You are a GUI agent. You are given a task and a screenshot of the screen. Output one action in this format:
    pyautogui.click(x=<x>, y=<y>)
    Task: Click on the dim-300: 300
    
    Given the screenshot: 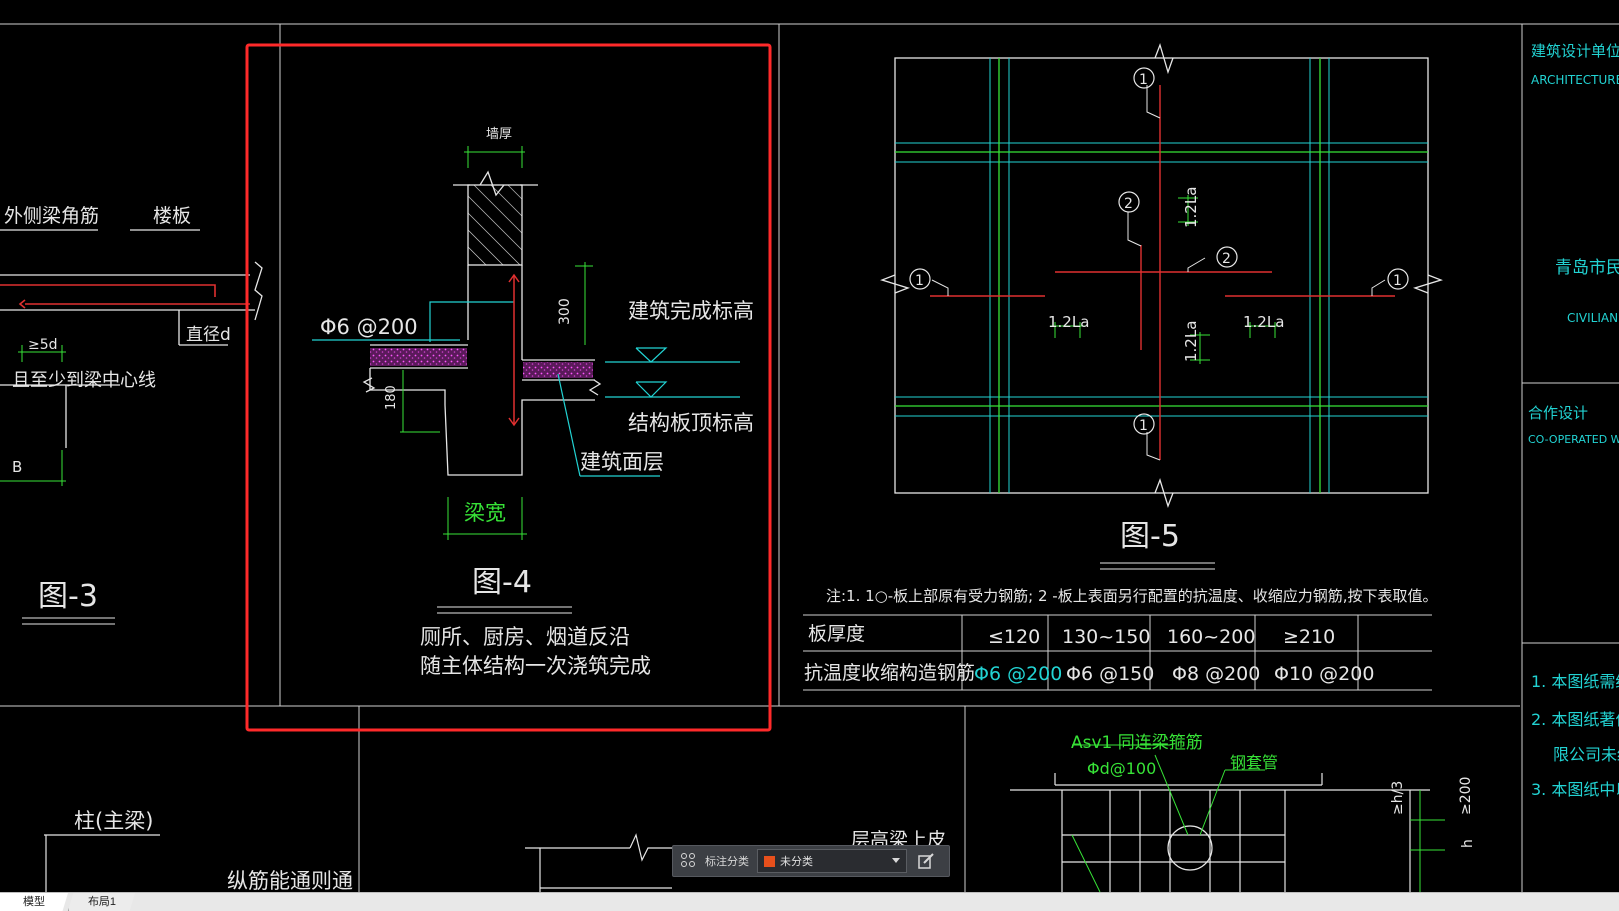 What is the action you would take?
    pyautogui.click(x=565, y=311)
    